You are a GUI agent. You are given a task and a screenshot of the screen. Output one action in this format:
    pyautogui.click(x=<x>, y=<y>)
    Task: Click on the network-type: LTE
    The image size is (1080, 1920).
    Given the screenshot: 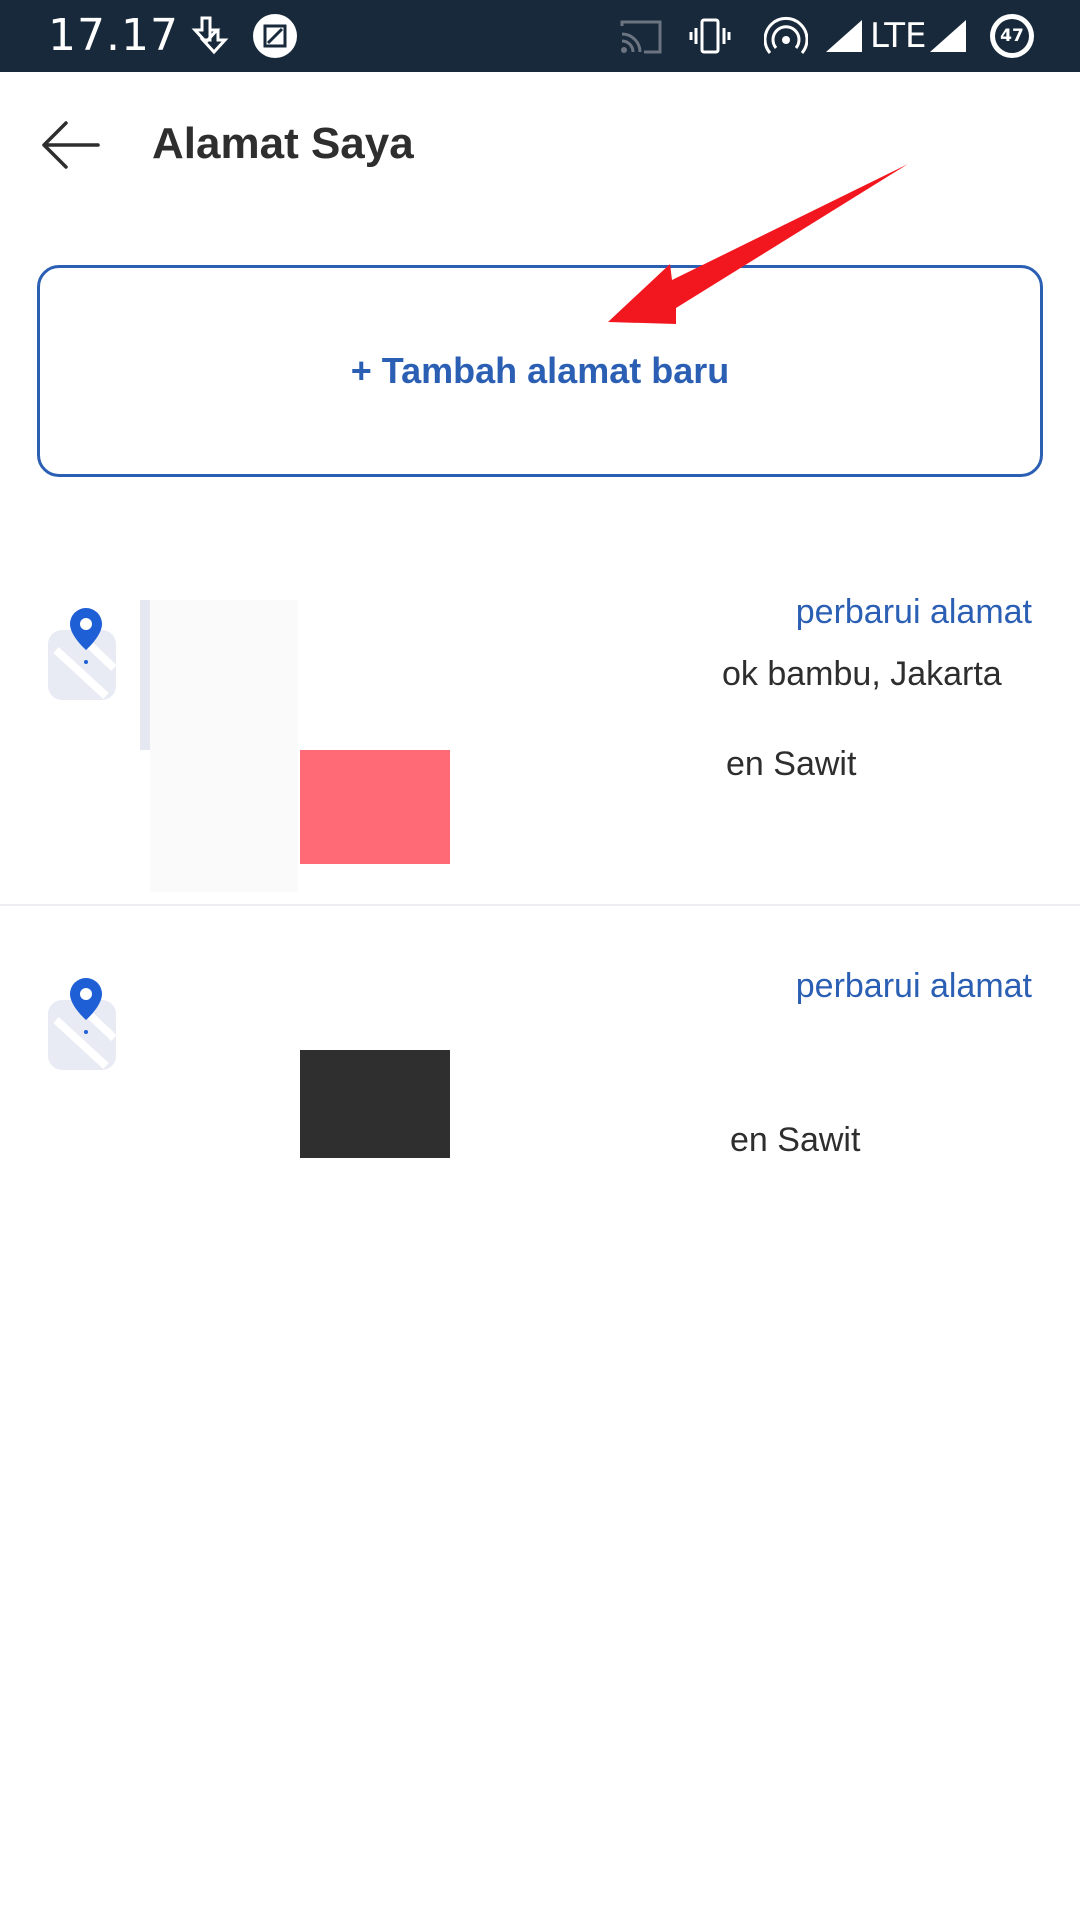 What is the action you would take?
    pyautogui.click(x=898, y=36)
    